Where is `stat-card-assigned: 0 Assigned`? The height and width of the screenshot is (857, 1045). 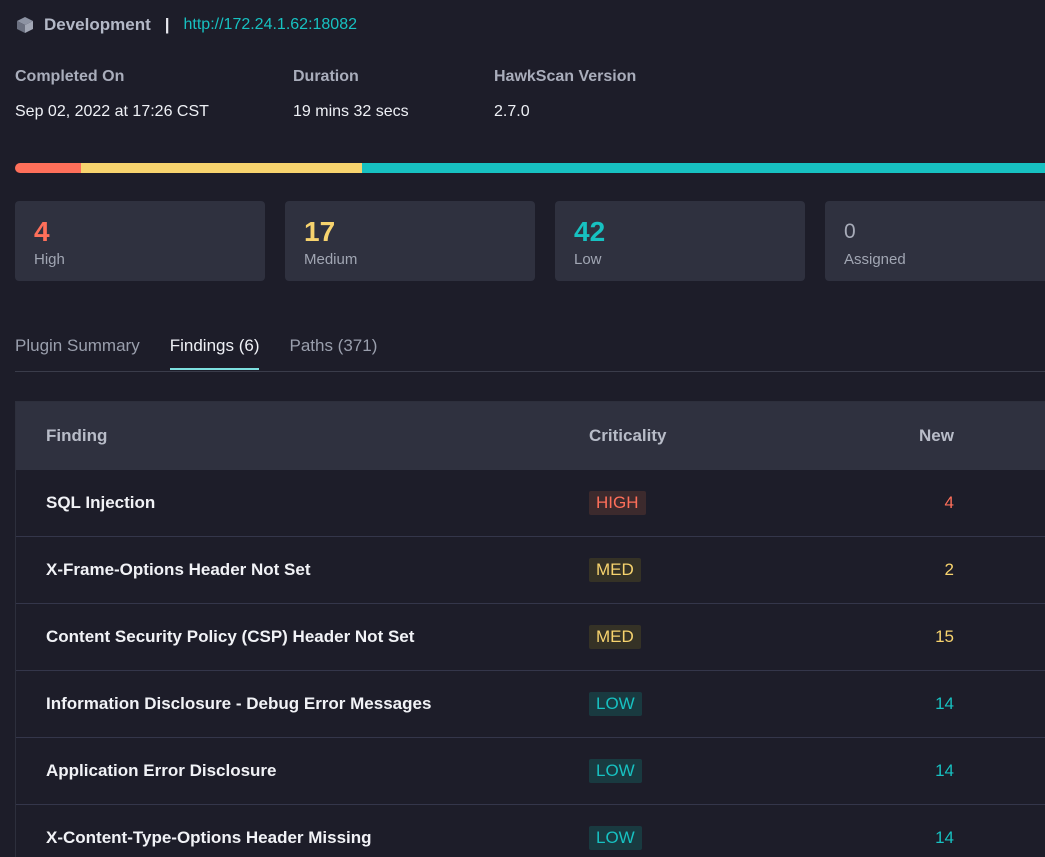 stat-card-assigned: 0 Assigned is located at coordinates (935, 241).